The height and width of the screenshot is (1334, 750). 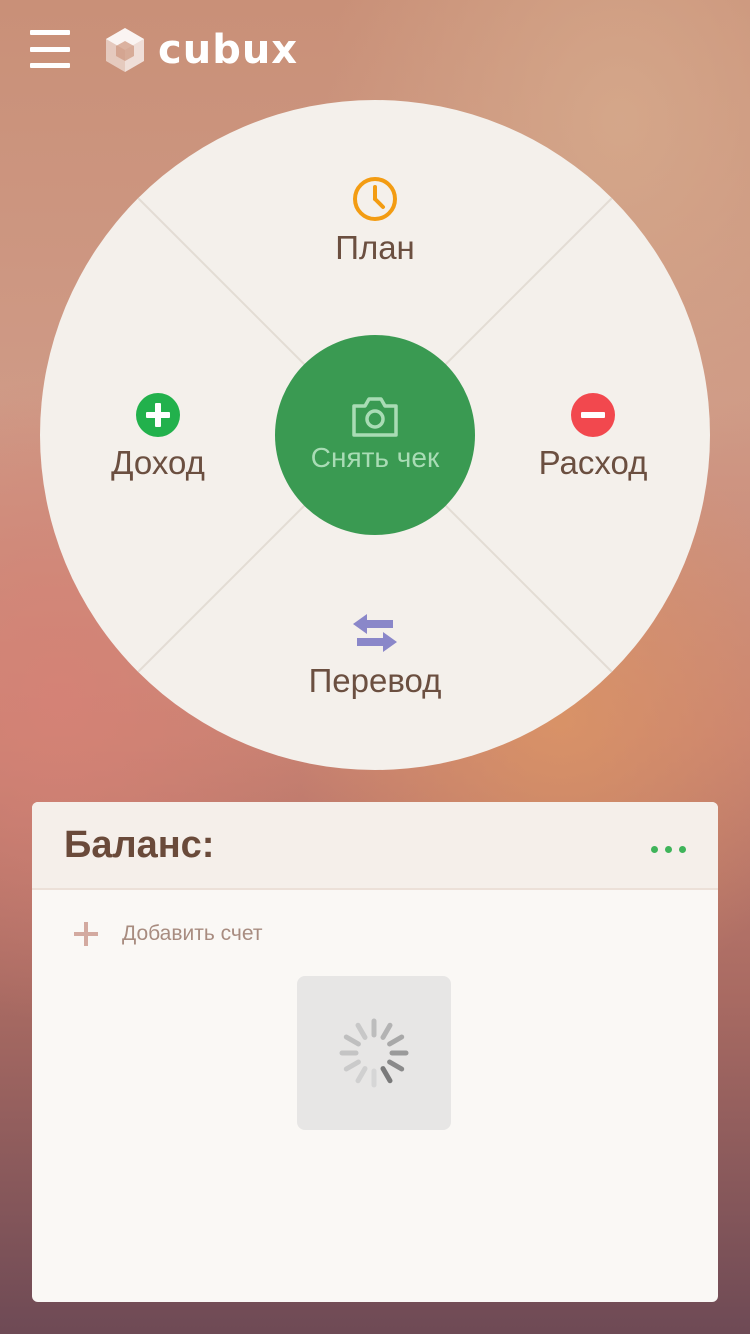 I want to click on minus-circle-icon, so click(x=593, y=415).